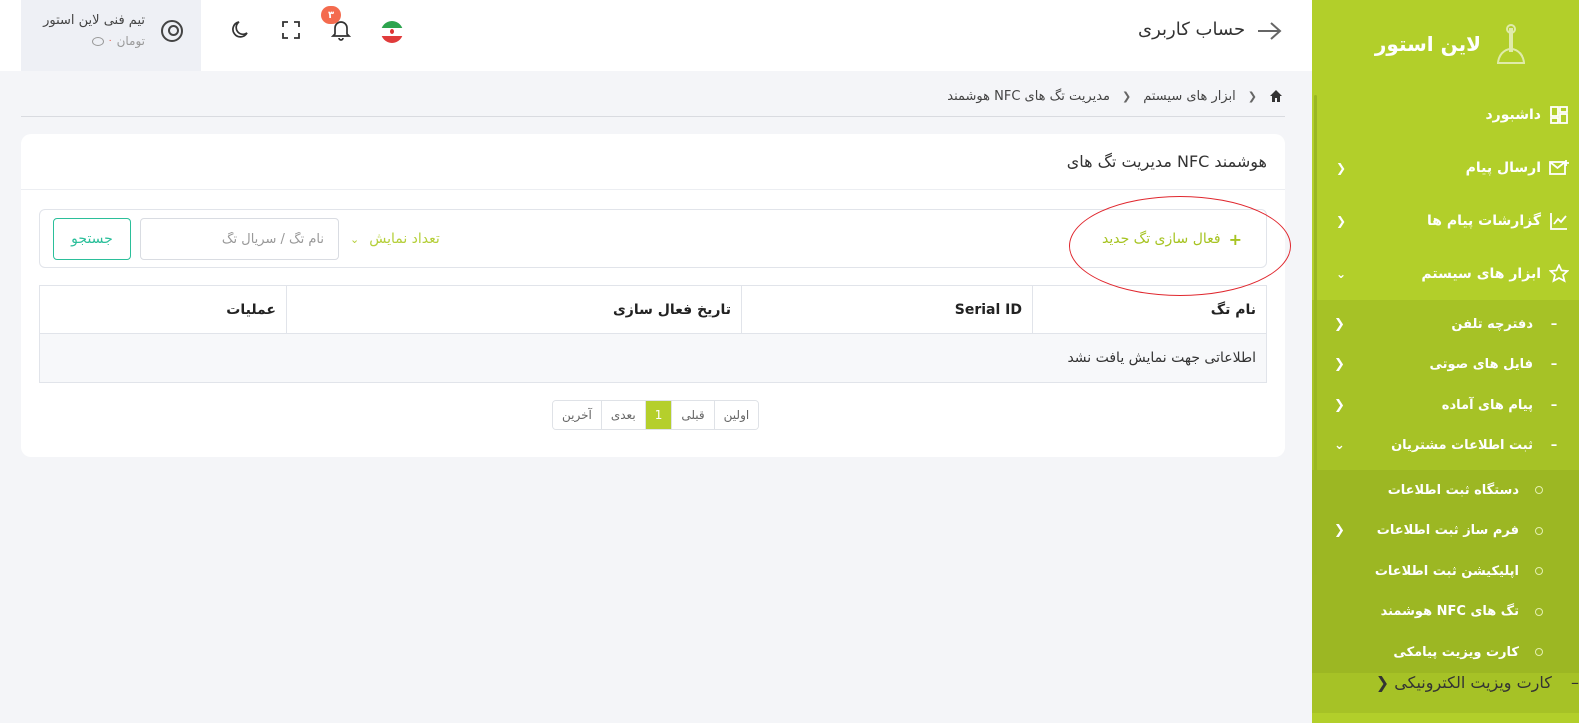  Describe the element at coordinates (1029, 96) in the screenshot. I see `breadcrumb-item-current: مدیریت تگ های NFC هوشمند` at that location.